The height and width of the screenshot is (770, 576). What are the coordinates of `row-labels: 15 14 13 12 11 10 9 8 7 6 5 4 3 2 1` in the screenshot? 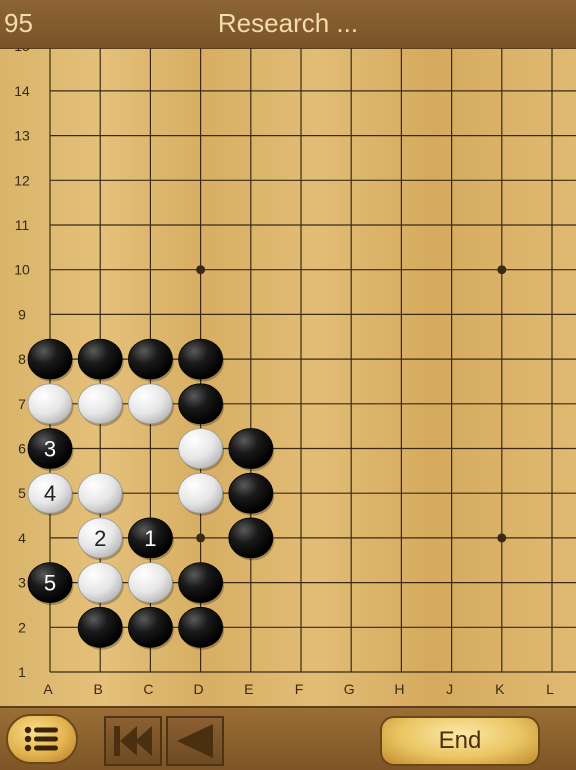 It's located at (22, 364).